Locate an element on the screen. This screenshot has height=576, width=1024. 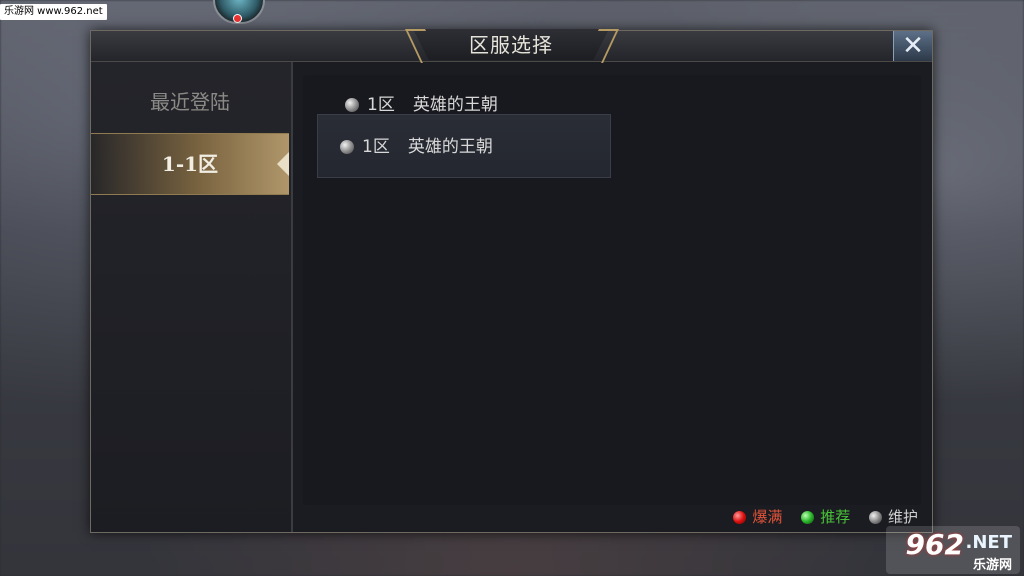
close-x-icon: ✕ is located at coordinates (913, 46).